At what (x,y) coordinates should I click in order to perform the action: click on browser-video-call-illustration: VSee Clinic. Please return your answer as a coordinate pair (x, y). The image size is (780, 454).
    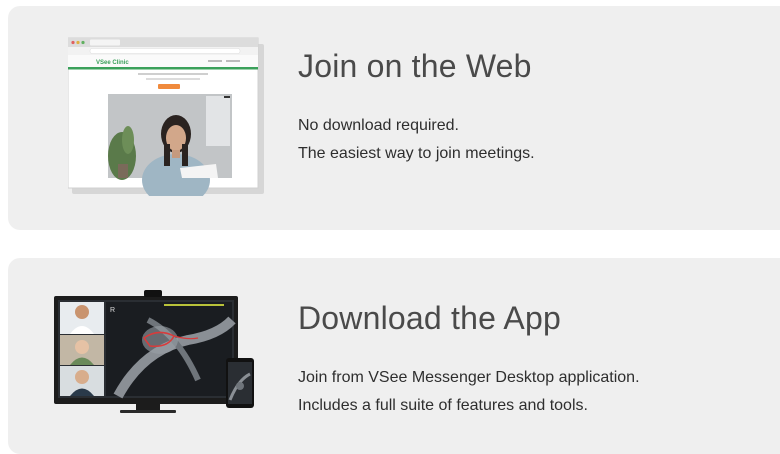
    Looking at the image, I should click on (166, 116).